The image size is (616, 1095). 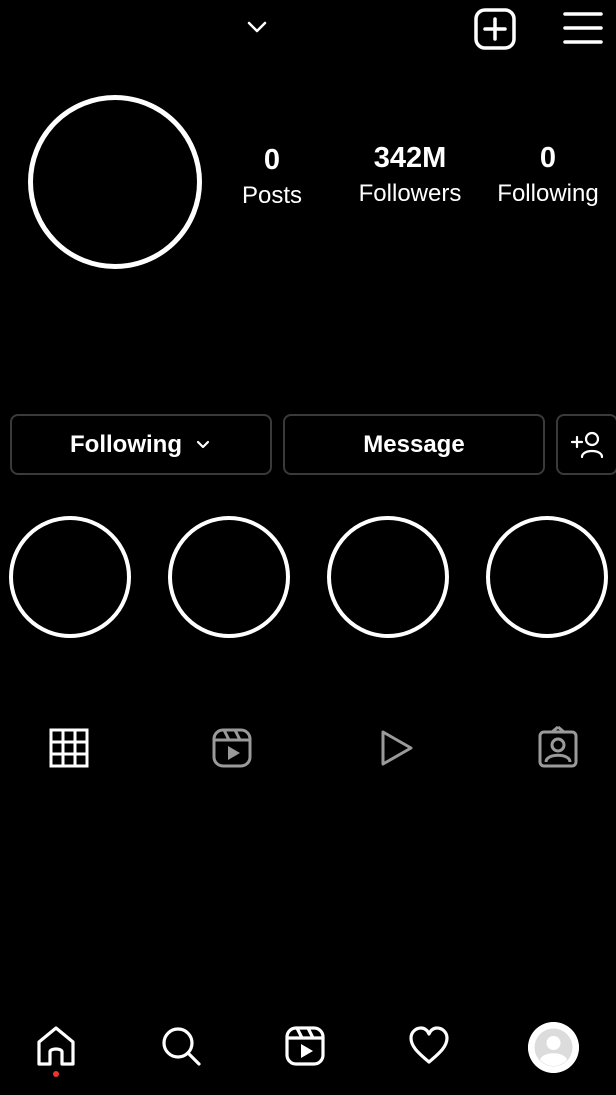 I want to click on default-avatar-icon, so click(x=553, y=1047).